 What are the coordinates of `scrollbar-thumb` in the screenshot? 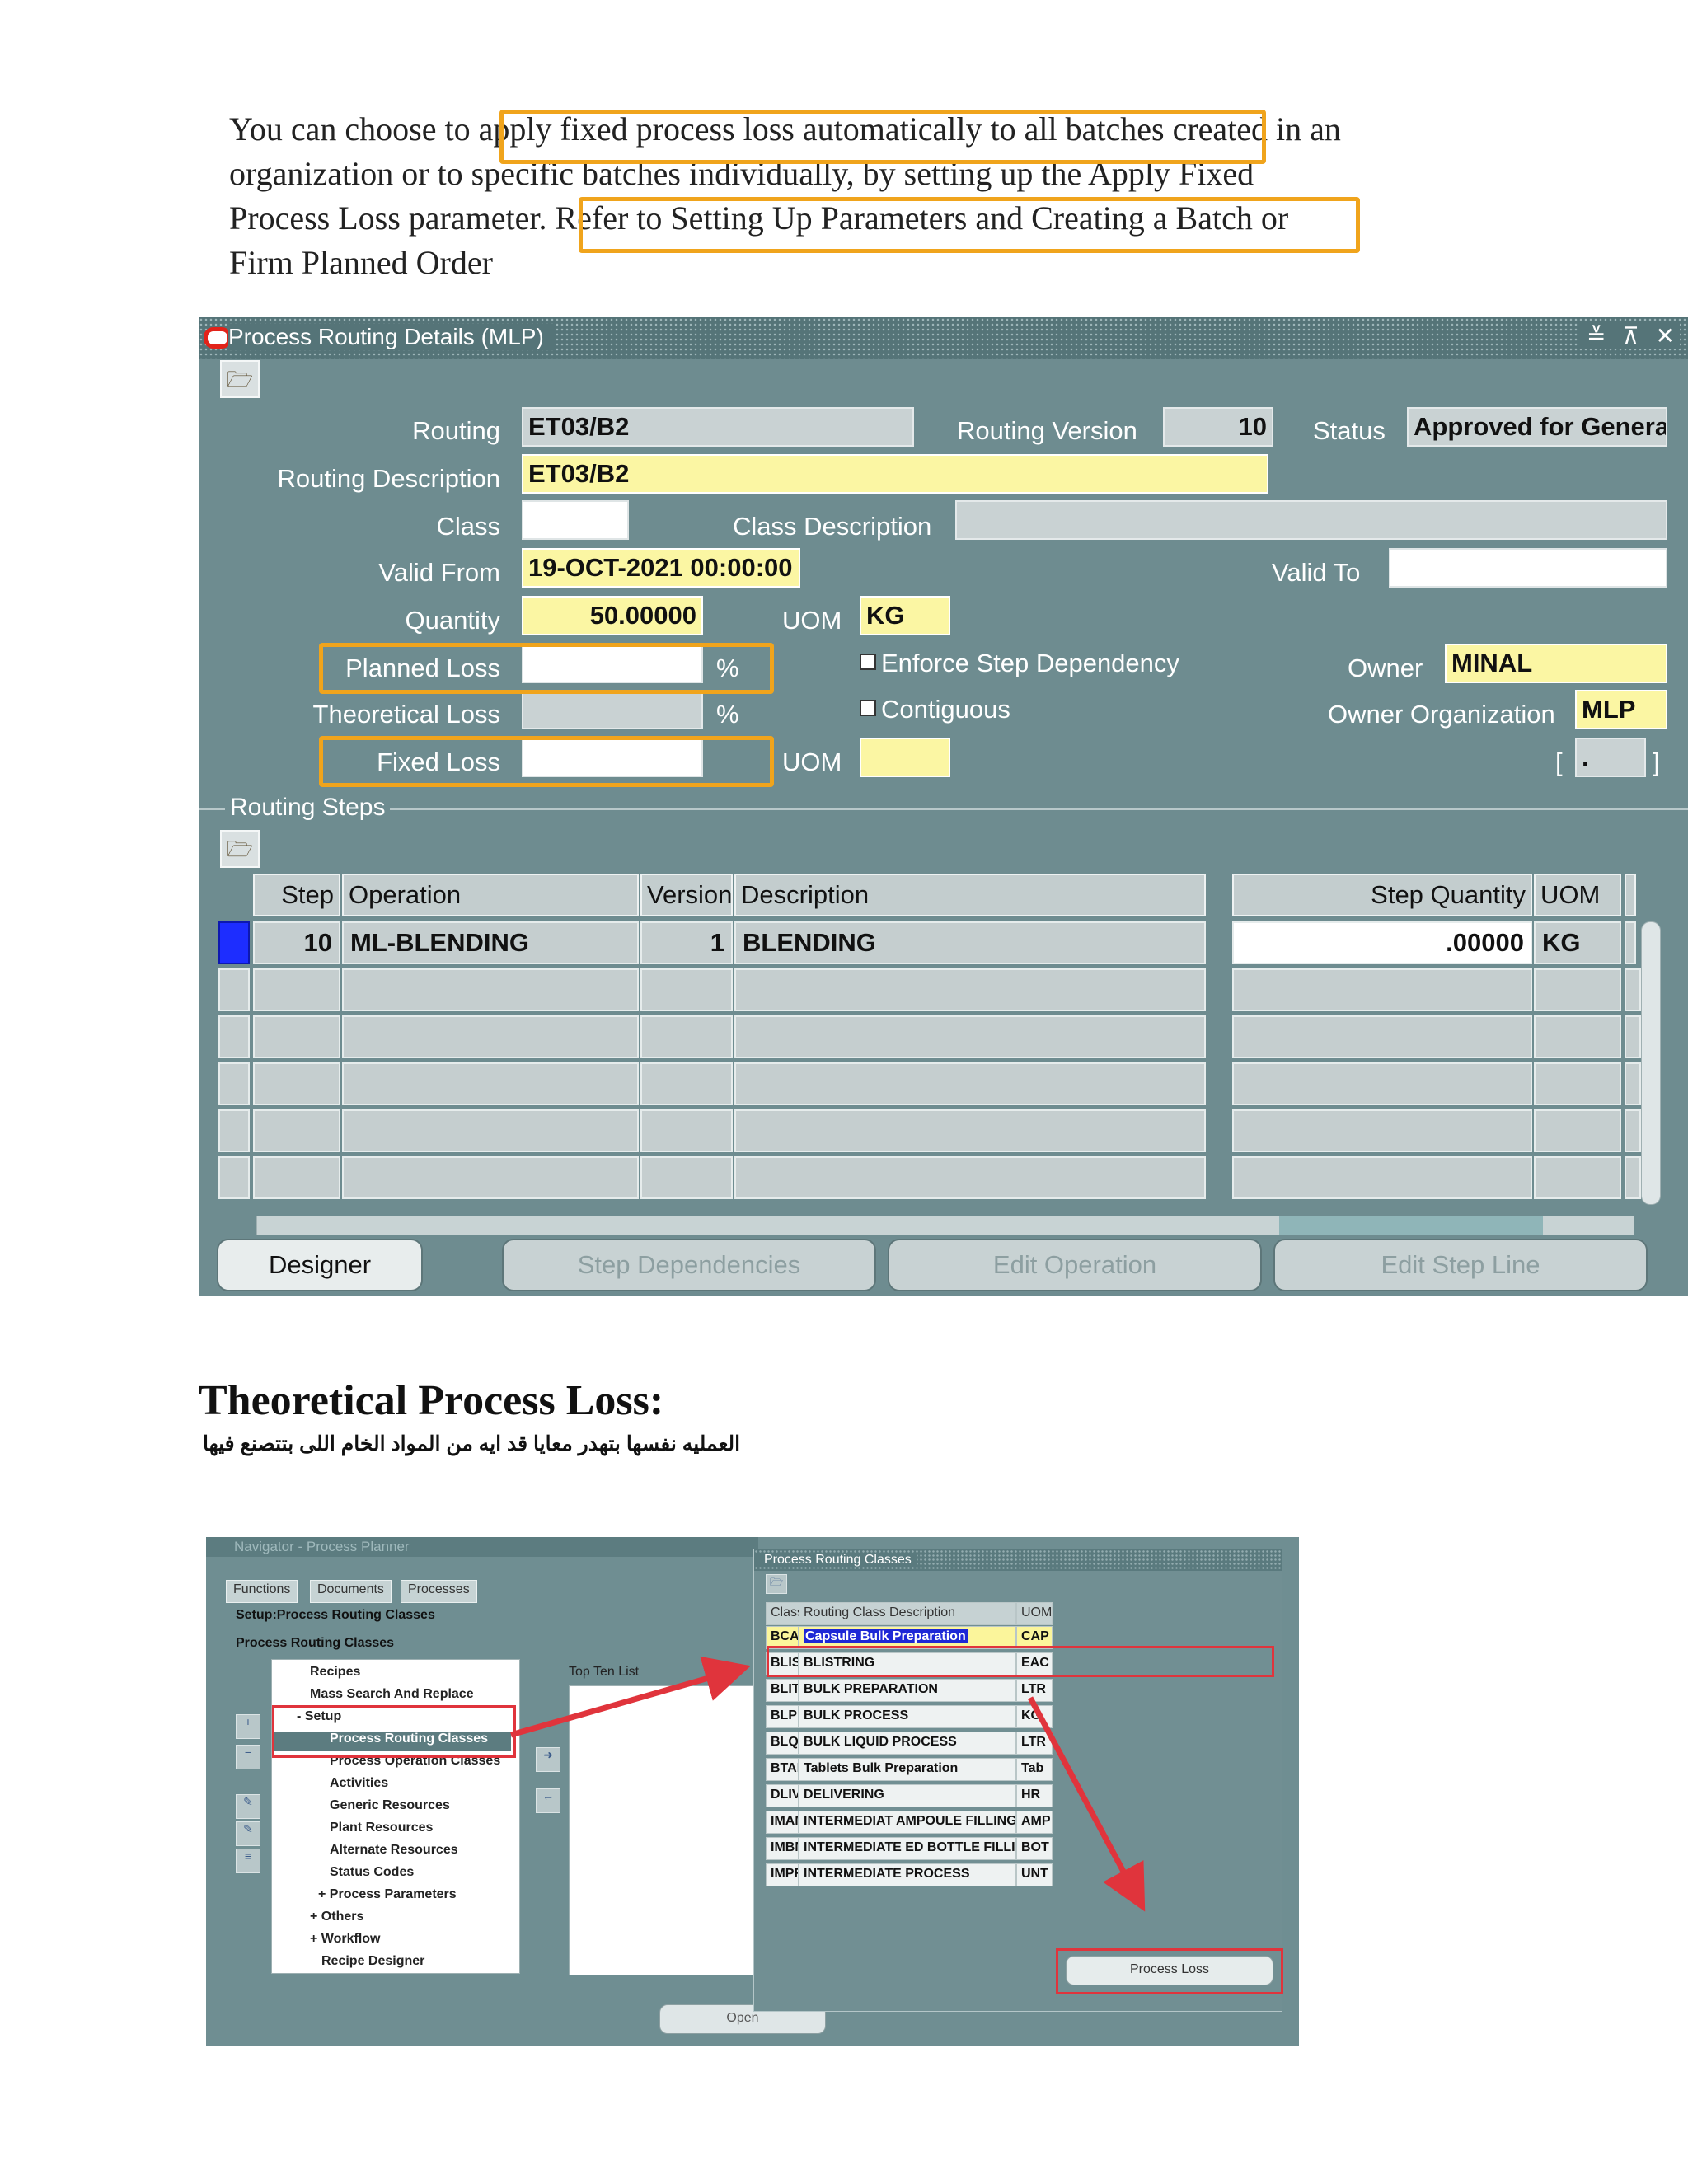 It's located at (1411, 1225).